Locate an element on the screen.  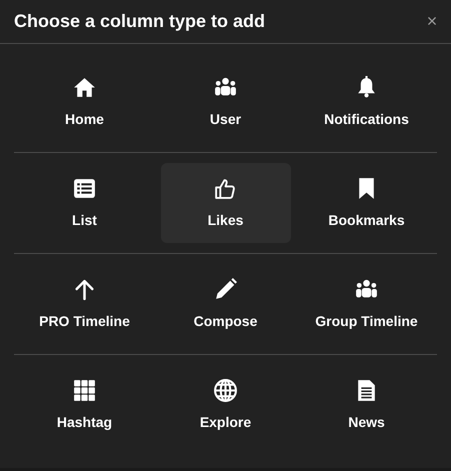
close-button: × is located at coordinates (432, 21).